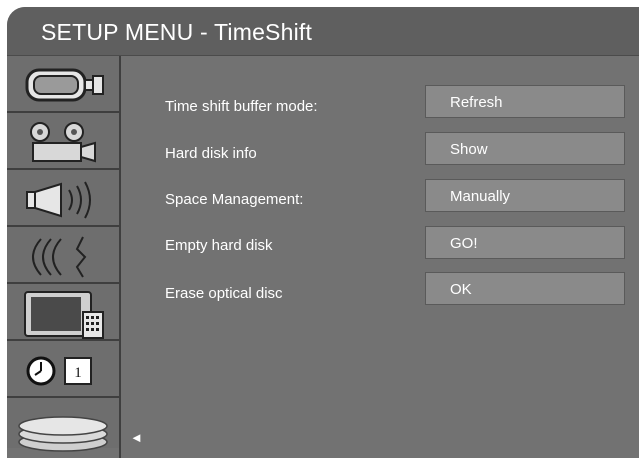 The image size is (639, 458). Describe the element at coordinates (59, 371) in the screenshot. I see `clock-icon: 1` at that location.